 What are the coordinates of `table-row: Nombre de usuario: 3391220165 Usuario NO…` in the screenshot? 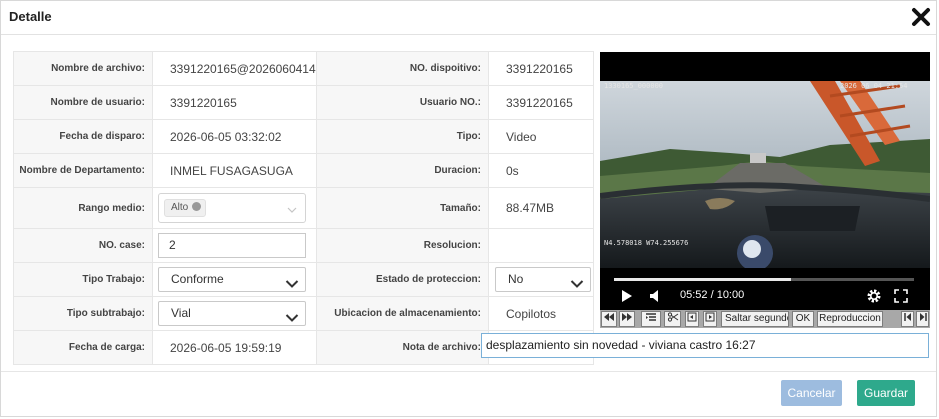 It's located at (303, 102).